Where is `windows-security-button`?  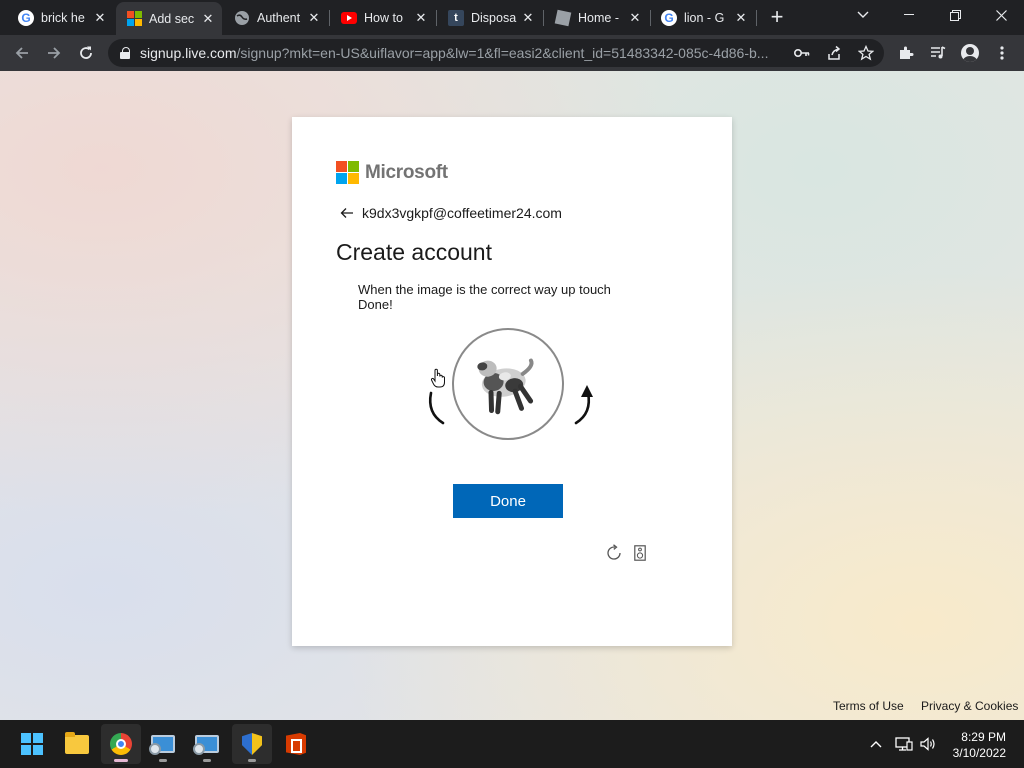 windows-security-button is located at coordinates (252, 744).